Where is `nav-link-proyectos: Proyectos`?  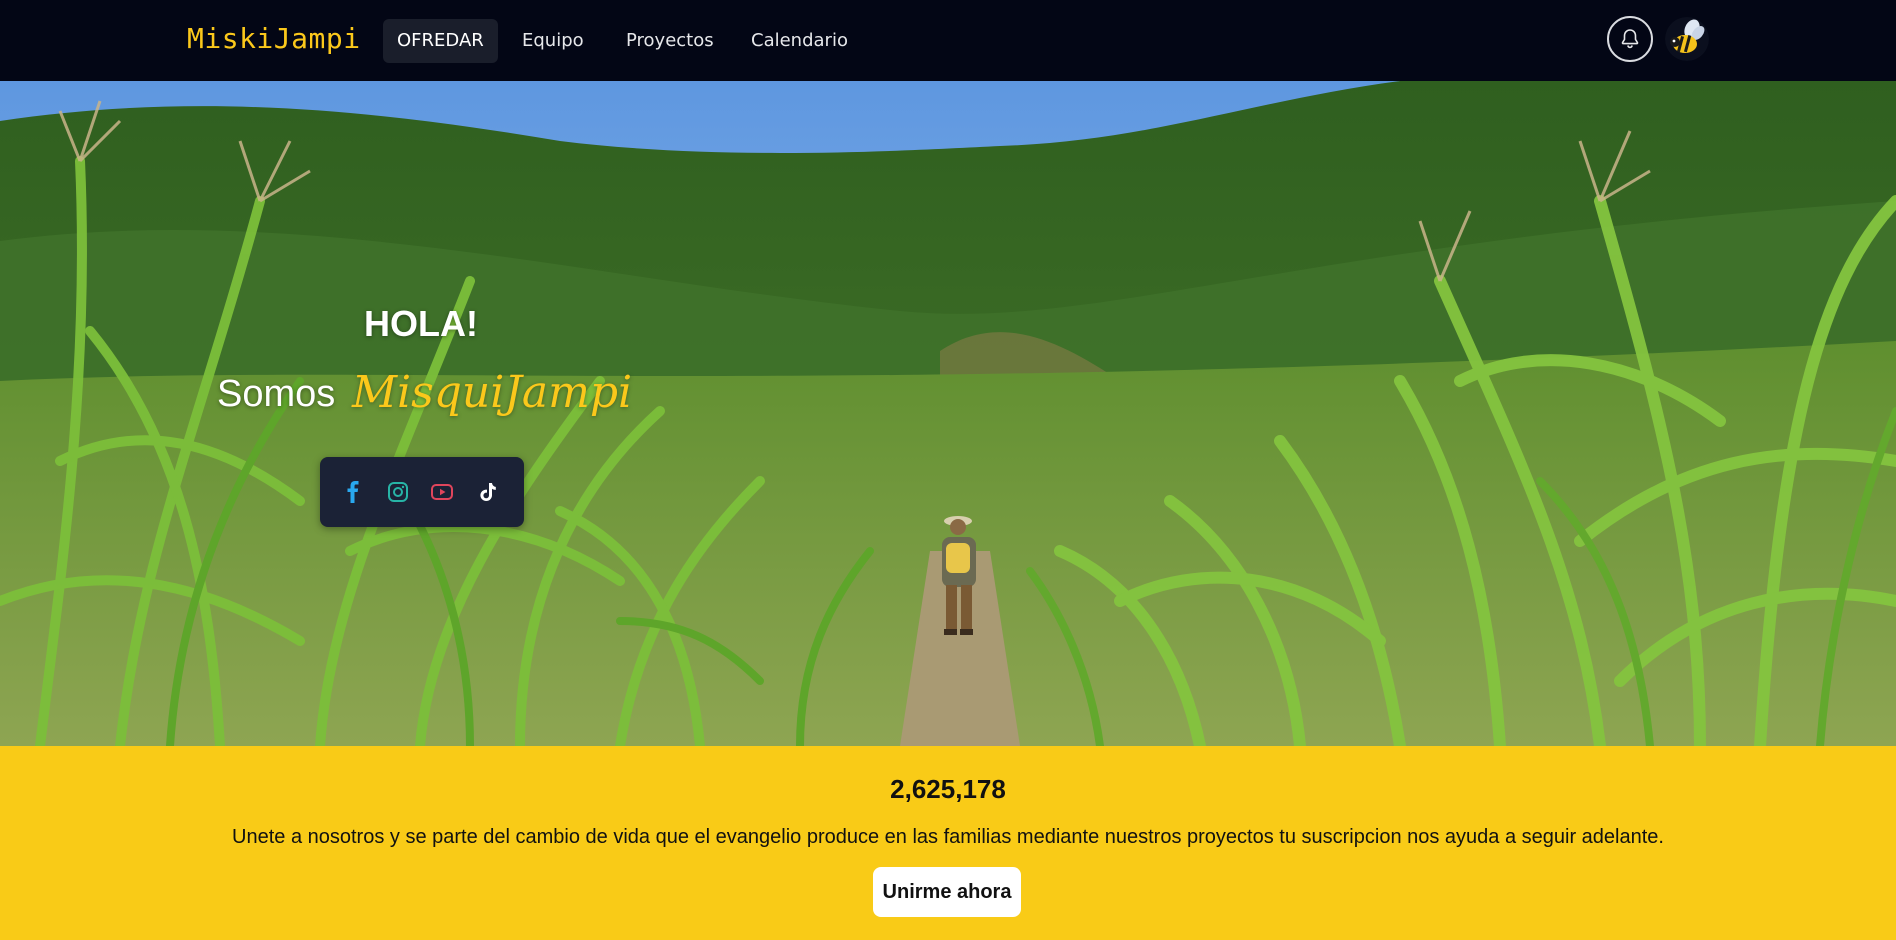
nav-link-proyectos: Proyectos is located at coordinates (670, 41).